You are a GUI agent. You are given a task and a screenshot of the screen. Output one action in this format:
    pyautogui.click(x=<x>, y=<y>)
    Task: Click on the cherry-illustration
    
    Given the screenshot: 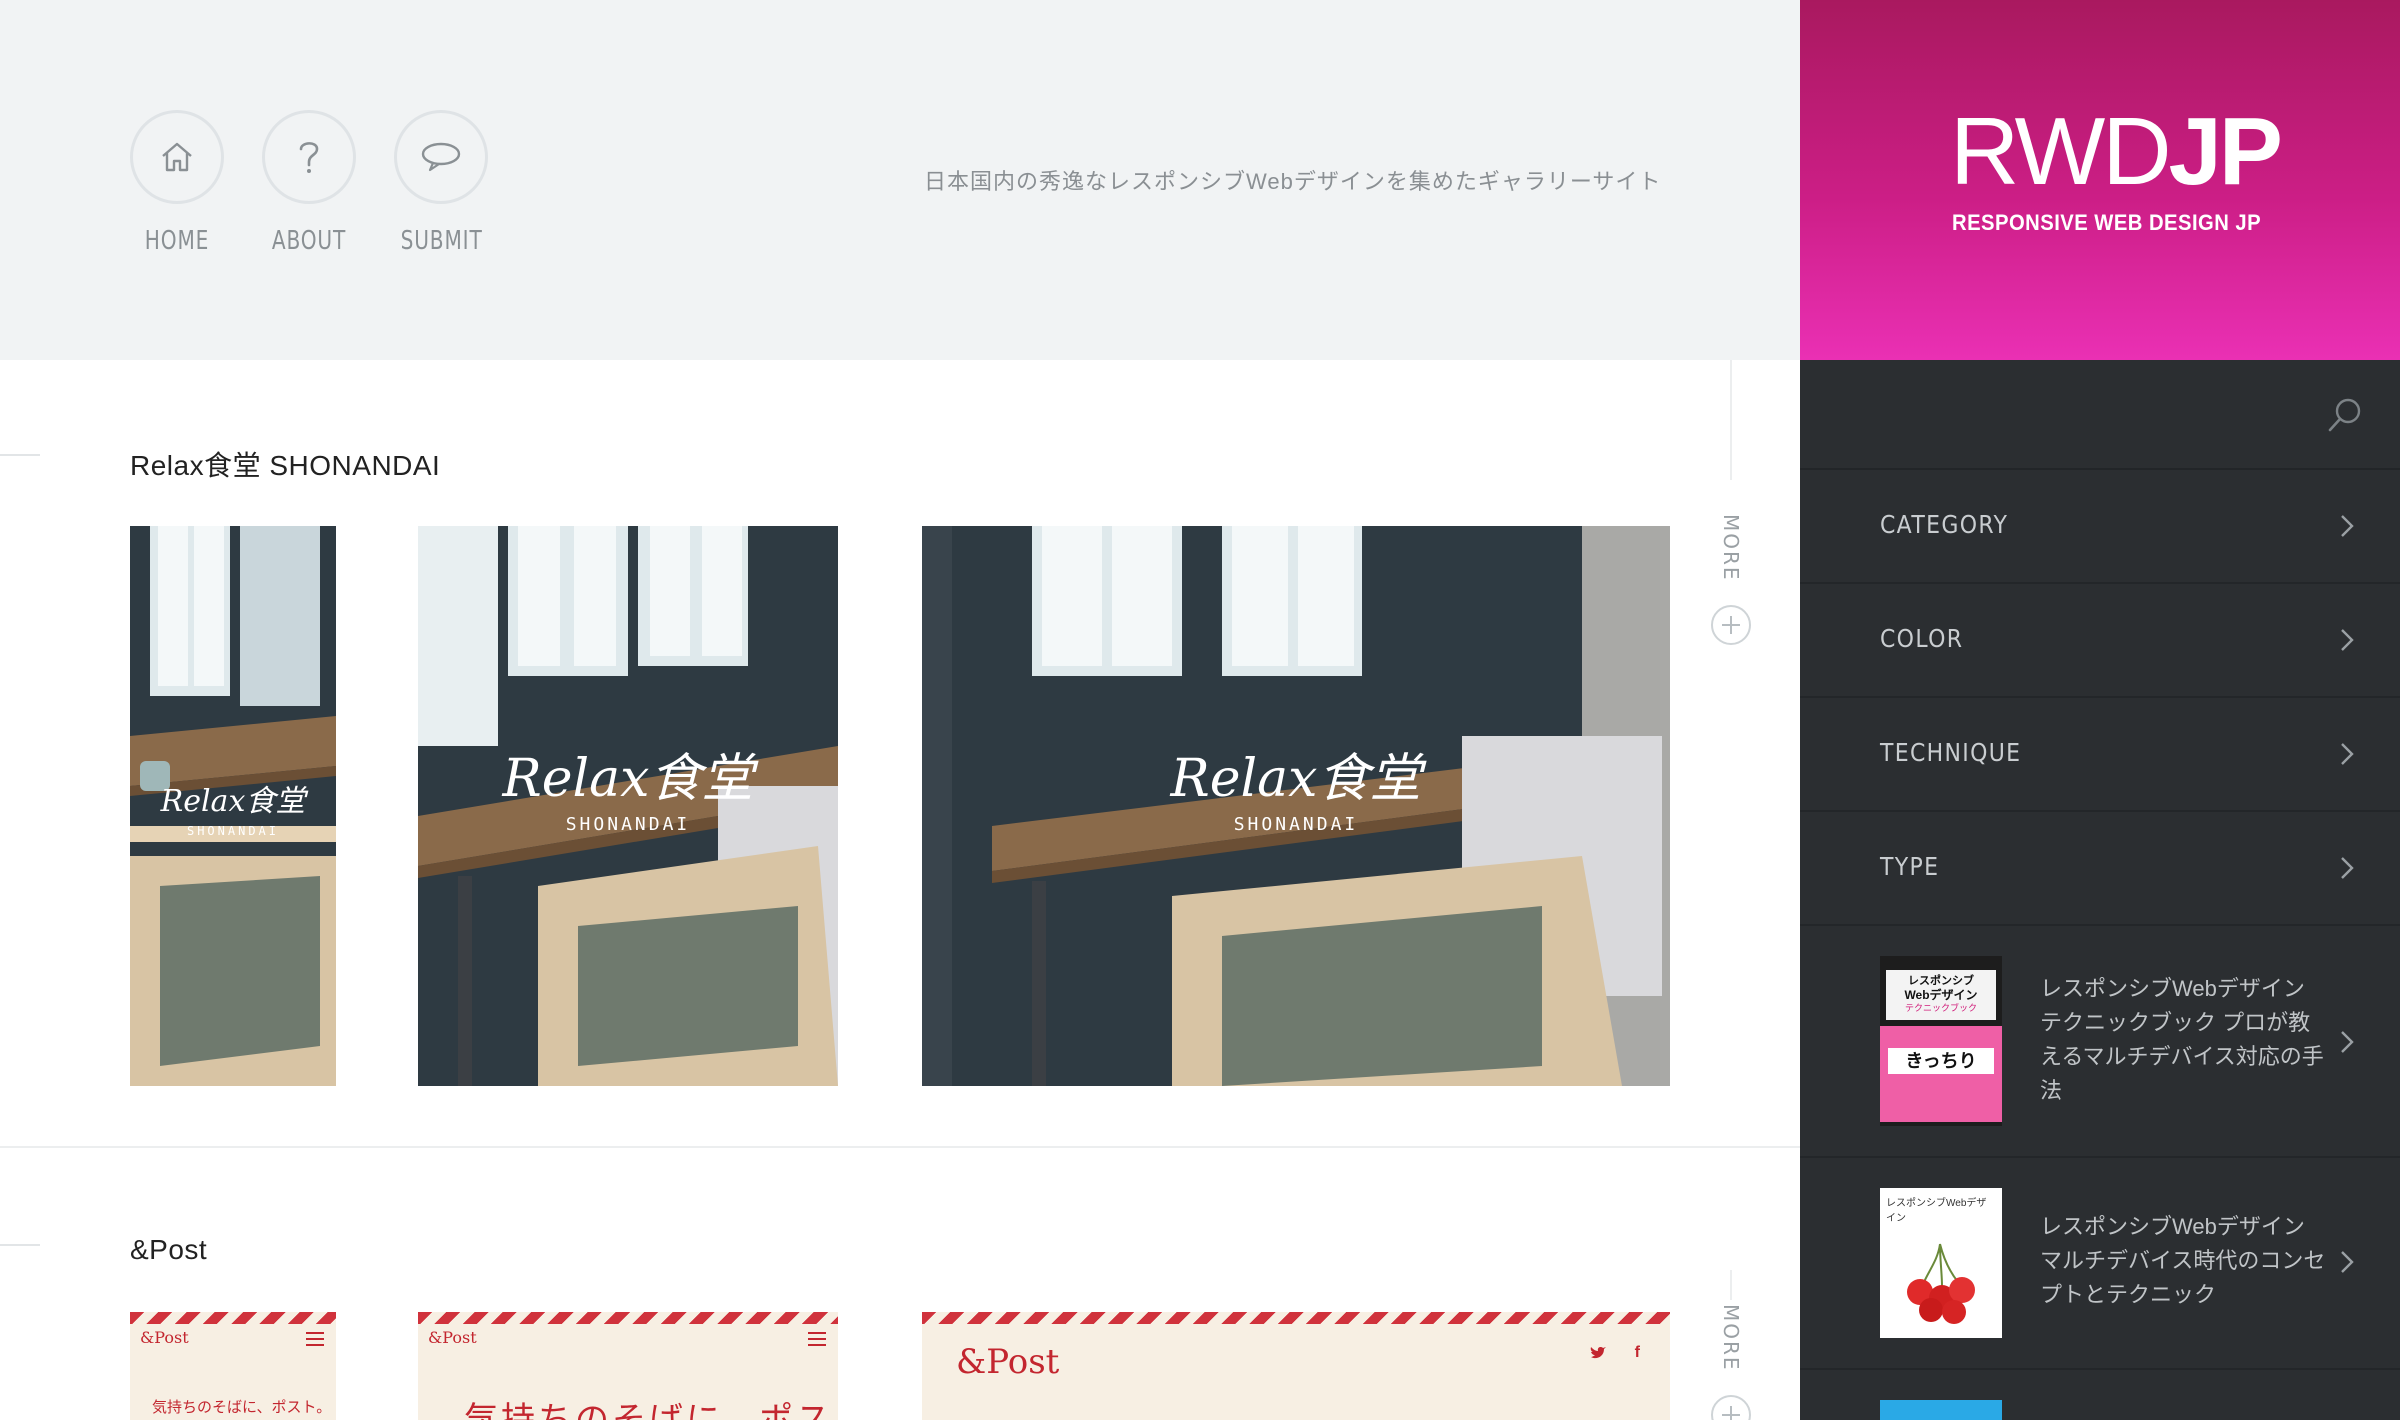 What is the action you would take?
    pyautogui.click(x=1941, y=1283)
    